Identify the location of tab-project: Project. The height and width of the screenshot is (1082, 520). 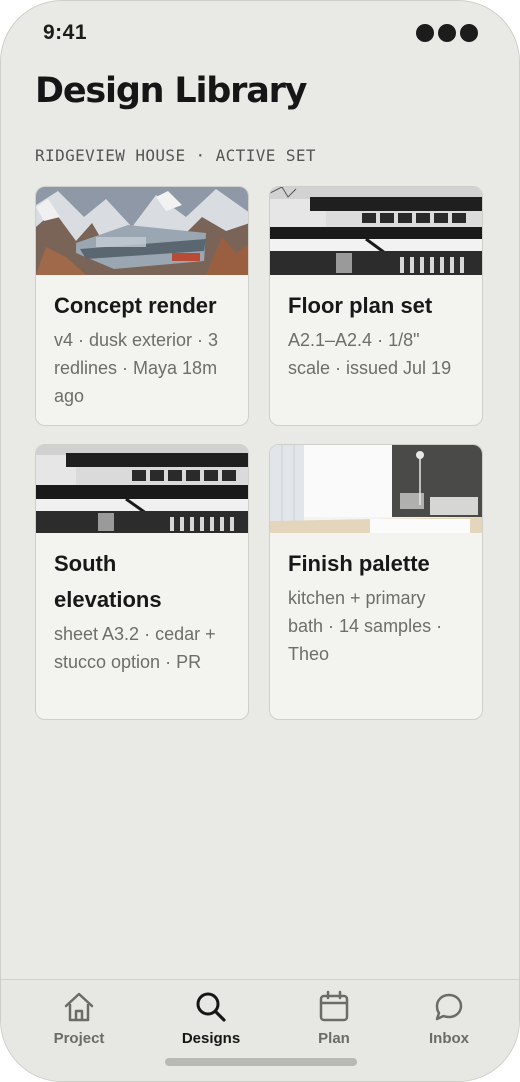
(79, 1018).